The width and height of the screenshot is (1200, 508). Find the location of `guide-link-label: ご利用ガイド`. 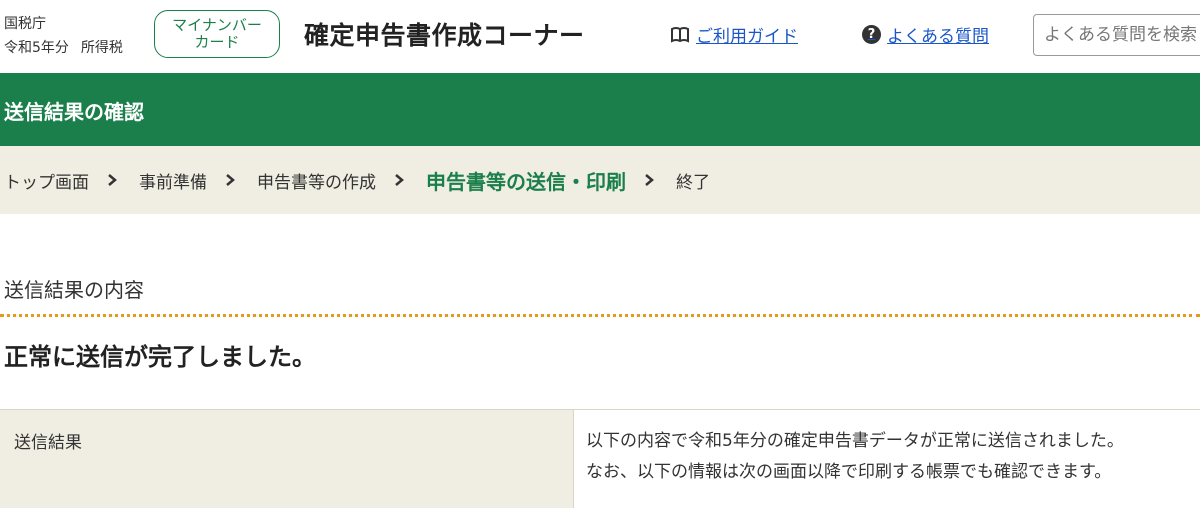

guide-link-label: ご利用ガイド is located at coordinates (747, 37).